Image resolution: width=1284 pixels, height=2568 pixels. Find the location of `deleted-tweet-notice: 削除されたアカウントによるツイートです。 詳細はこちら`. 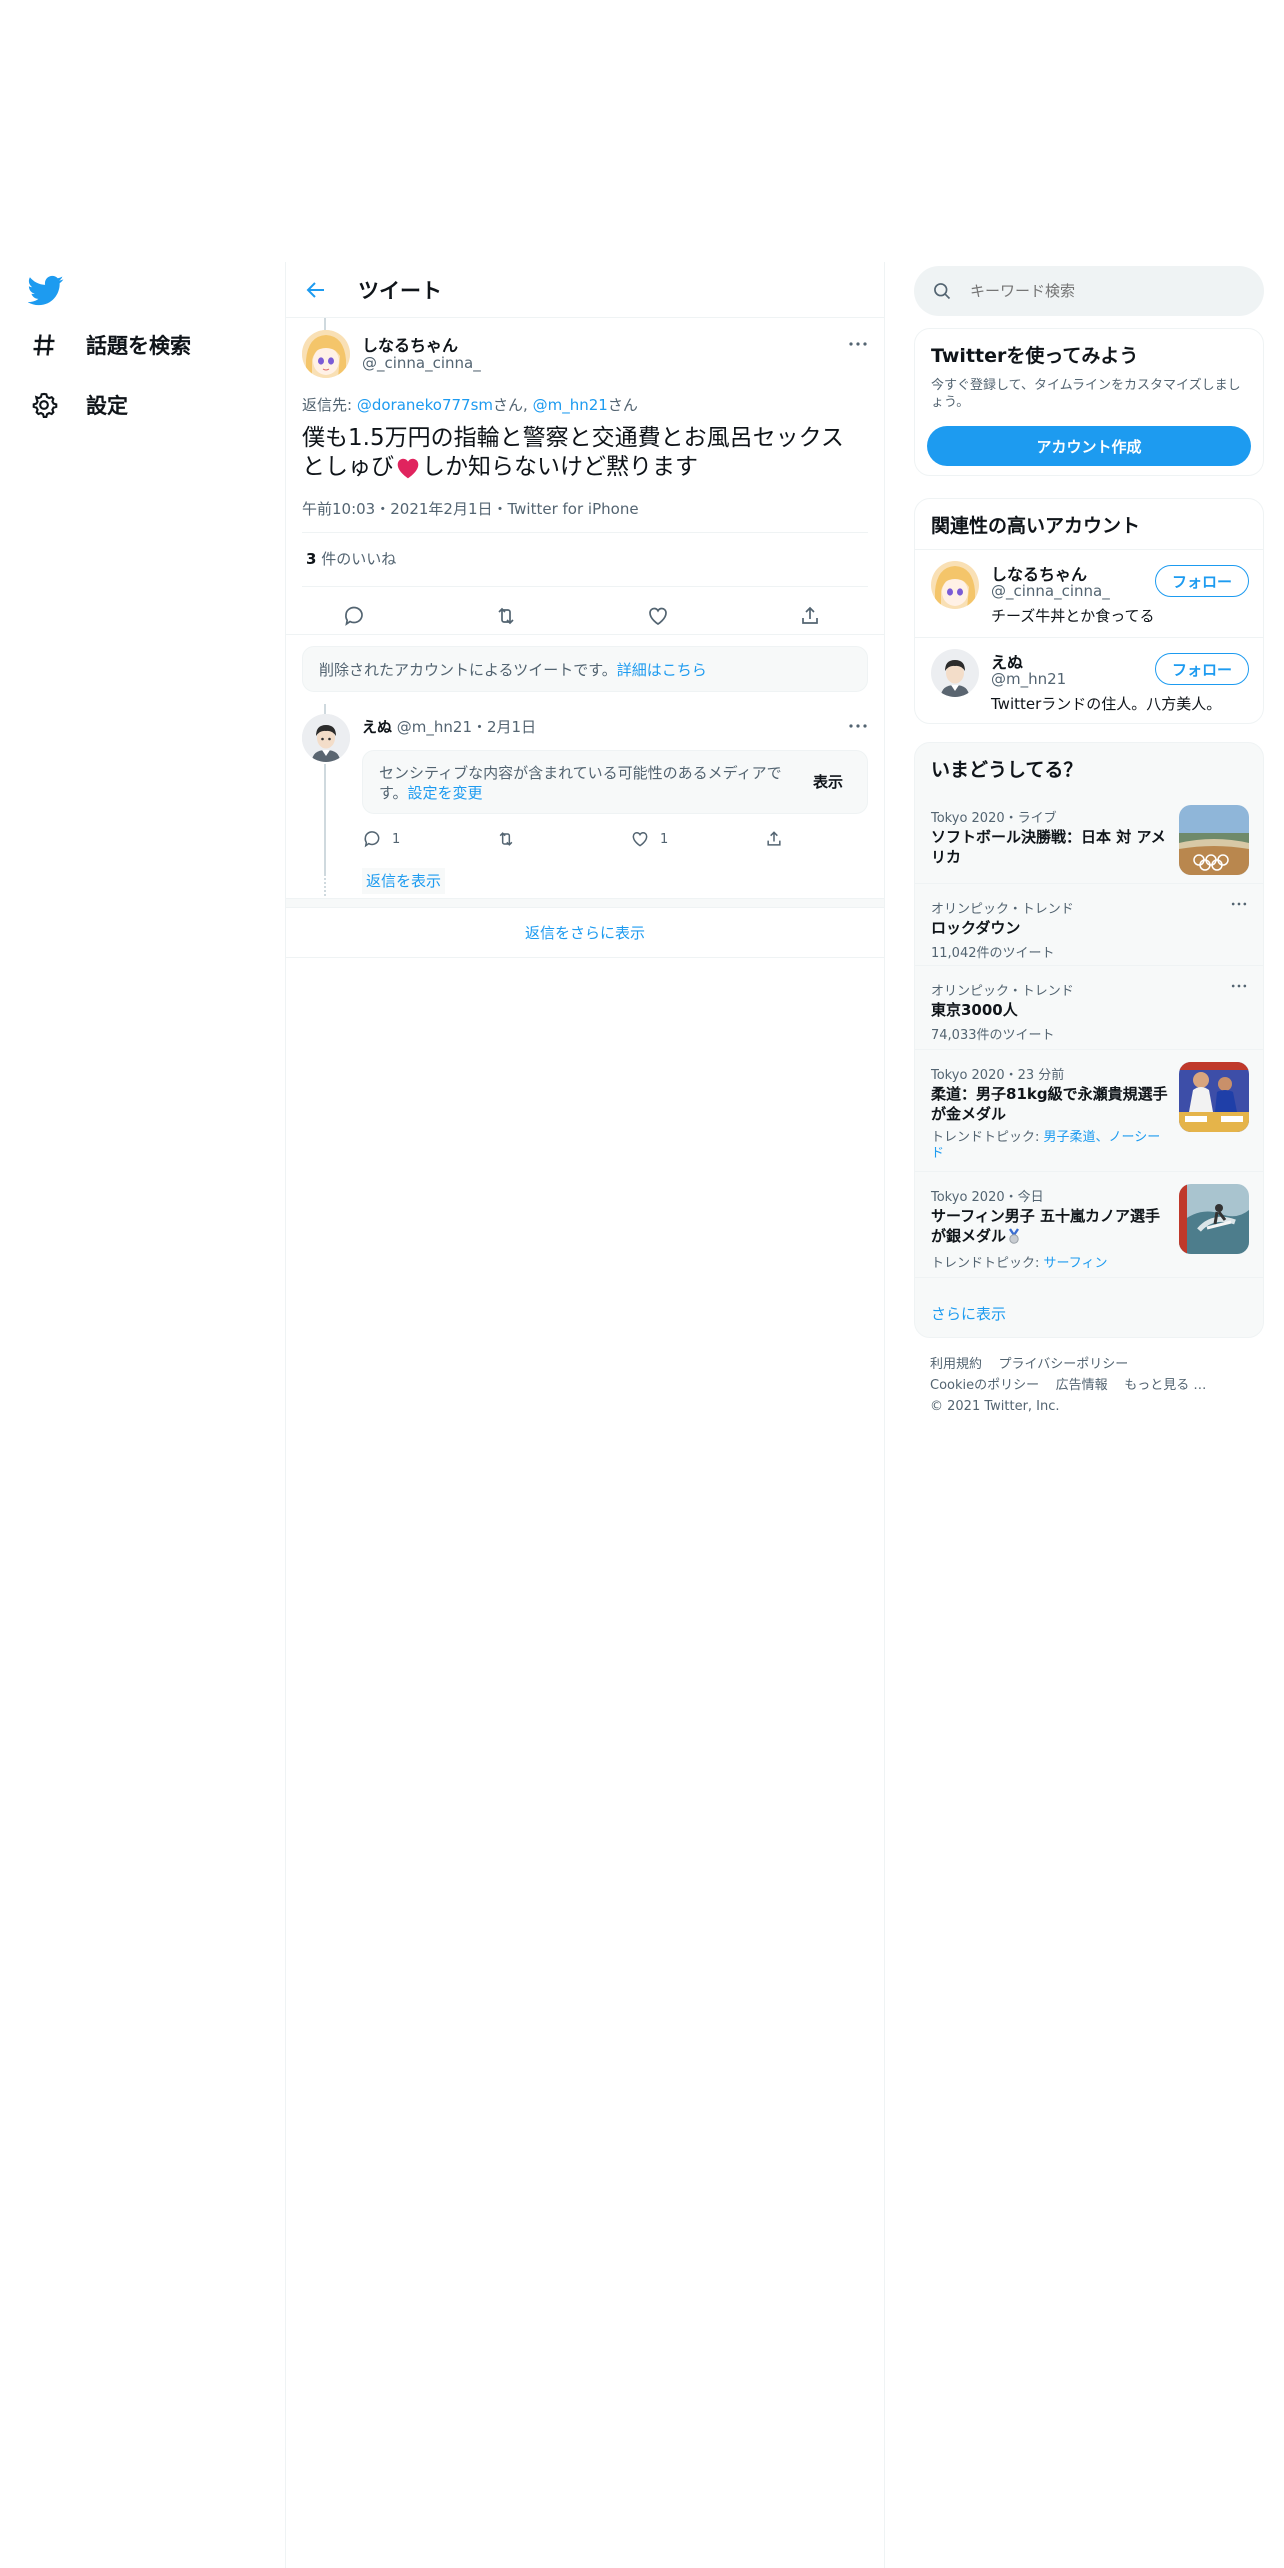

deleted-tweet-notice: 削除されたアカウントによるツイートです。 詳細はこちら is located at coordinates (585, 669).